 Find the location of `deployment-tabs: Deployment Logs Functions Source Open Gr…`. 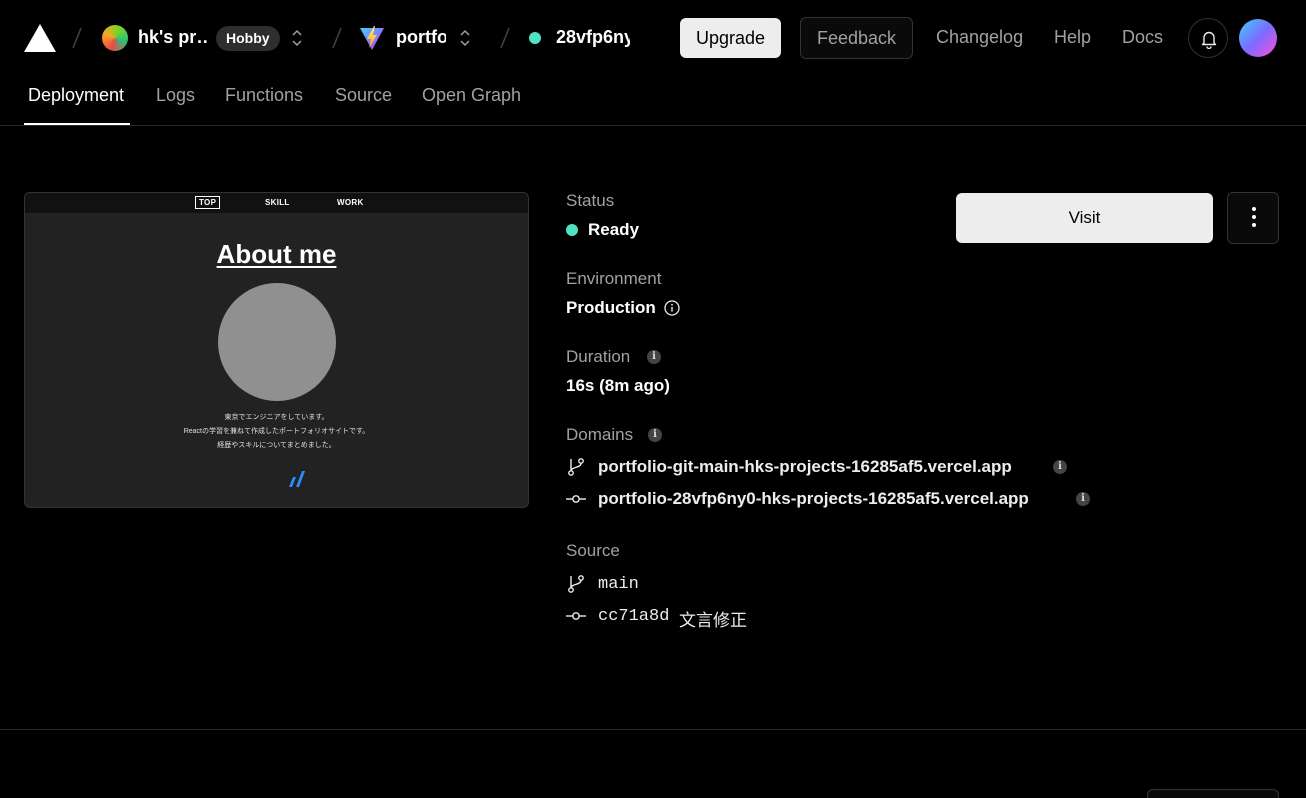

deployment-tabs: Deployment Logs Functions Source Open Gr… is located at coordinates (653, 101).